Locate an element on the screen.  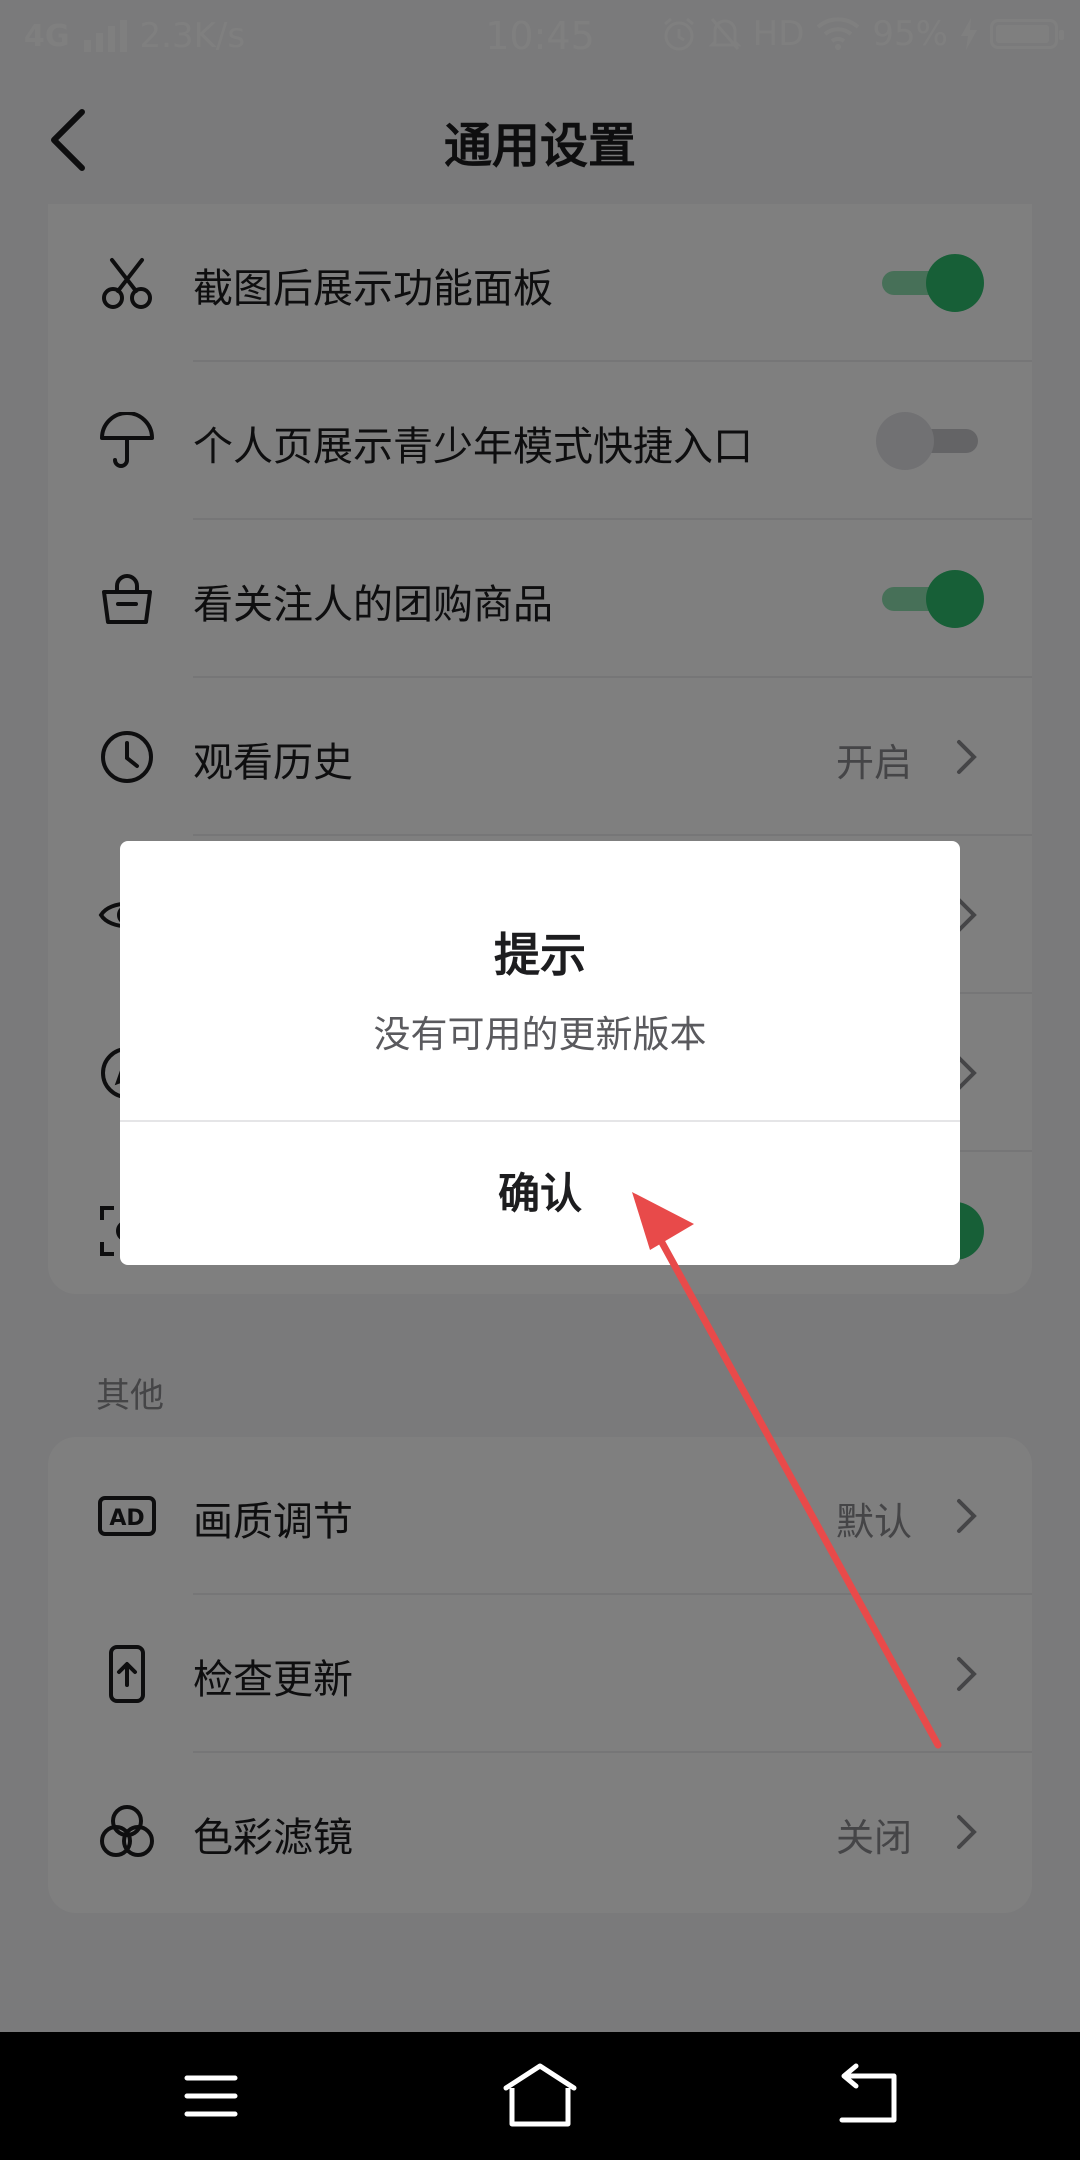
home-icon is located at coordinates (540, 2096).